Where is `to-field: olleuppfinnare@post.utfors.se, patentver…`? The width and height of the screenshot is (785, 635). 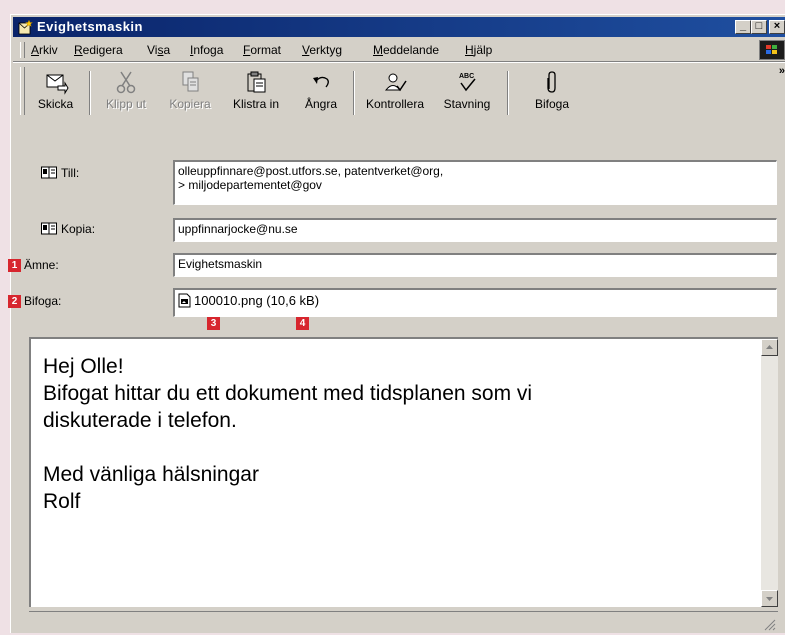 to-field: olleuppfinnare@post.utfors.se, patentver… is located at coordinates (475, 182).